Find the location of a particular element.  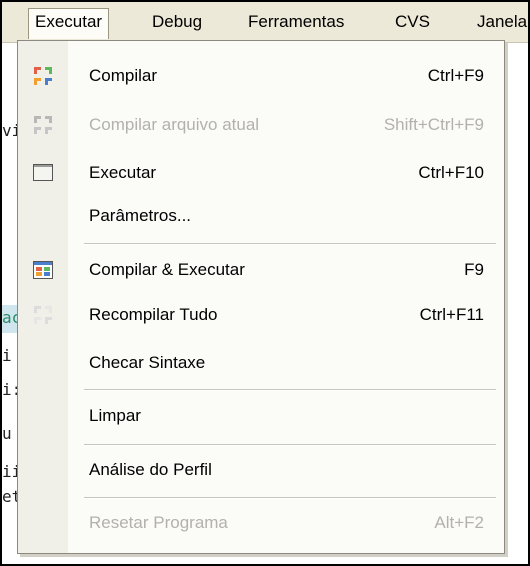

menu-ferramentas: Ferramentas is located at coordinates (296, 22).